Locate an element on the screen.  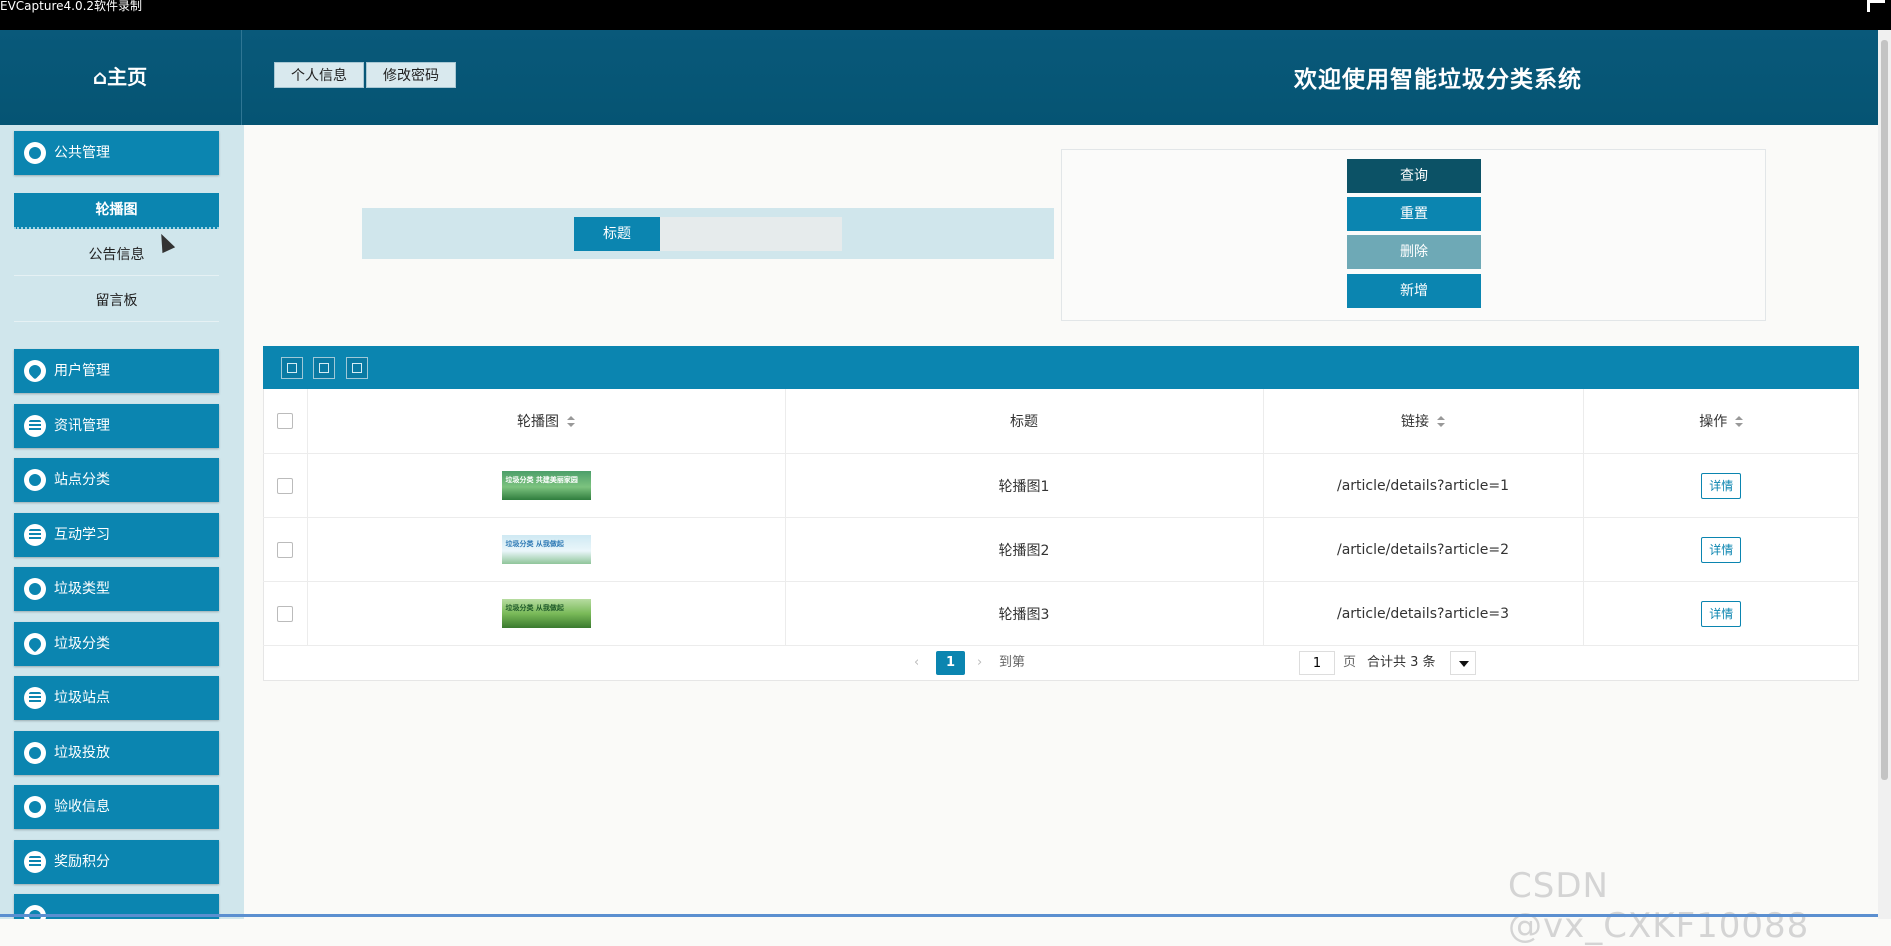
cell-title: 轮播图1 is located at coordinates (1024, 485).